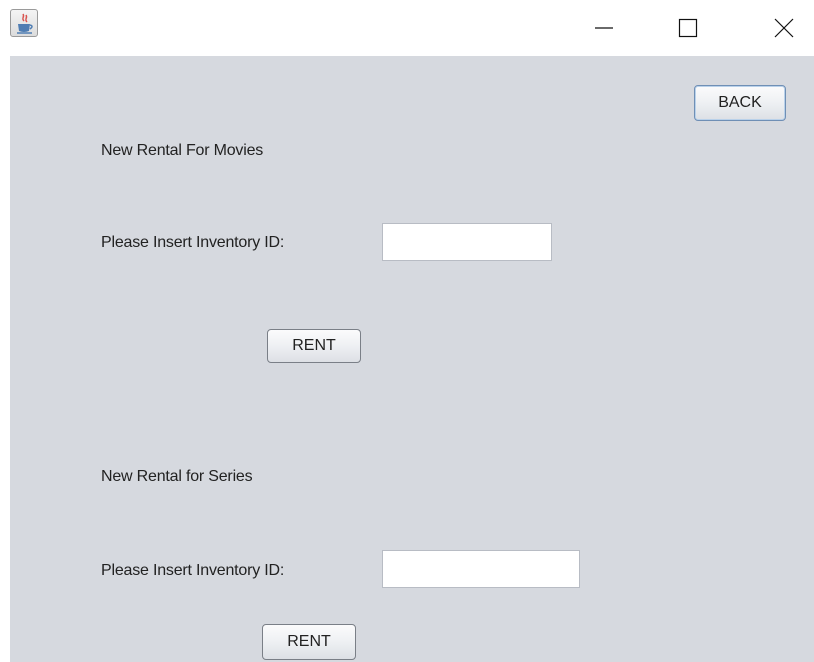 This screenshot has height=662, width=814. I want to click on close-icon, so click(784, 28).